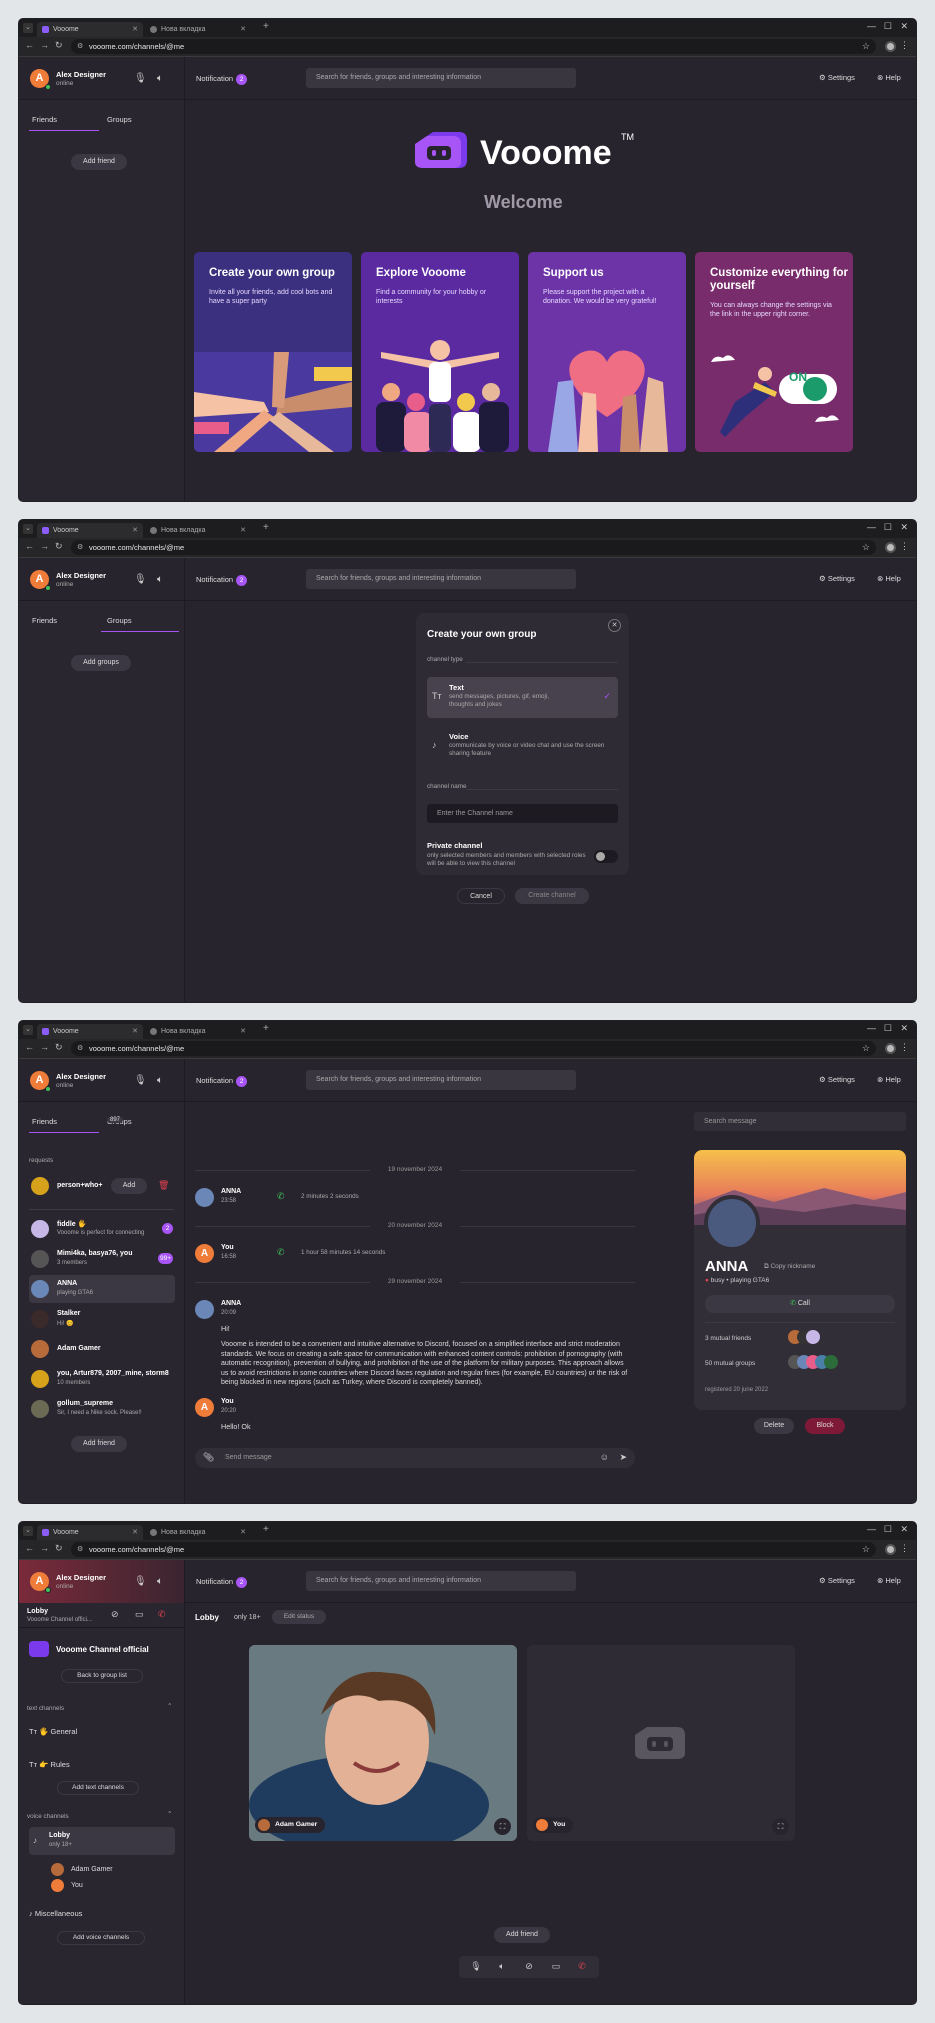  What do you see at coordinates (139, 1614) in the screenshot?
I see `screen-share-icon: ▭` at bounding box center [139, 1614].